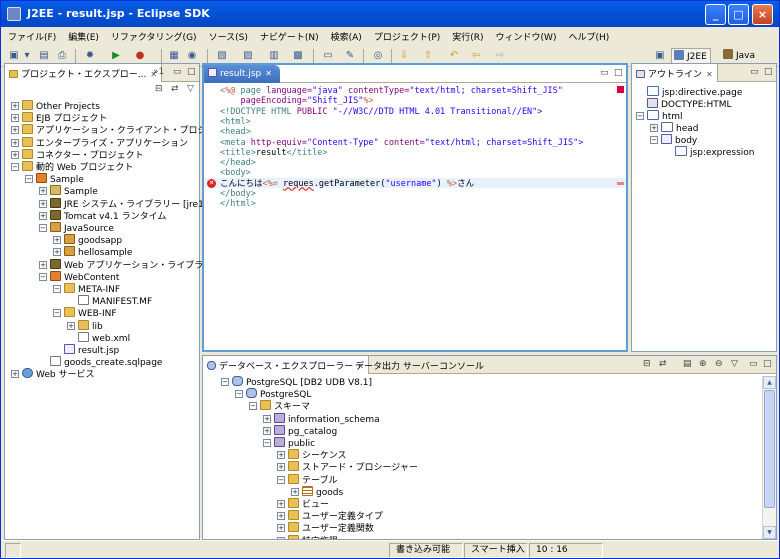 The height and width of the screenshot is (559, 780). What do you see at coordinates (85, 313) in the screenshot?
I see `tree-item: − WEB-INF` at bounding box center [85, 313].